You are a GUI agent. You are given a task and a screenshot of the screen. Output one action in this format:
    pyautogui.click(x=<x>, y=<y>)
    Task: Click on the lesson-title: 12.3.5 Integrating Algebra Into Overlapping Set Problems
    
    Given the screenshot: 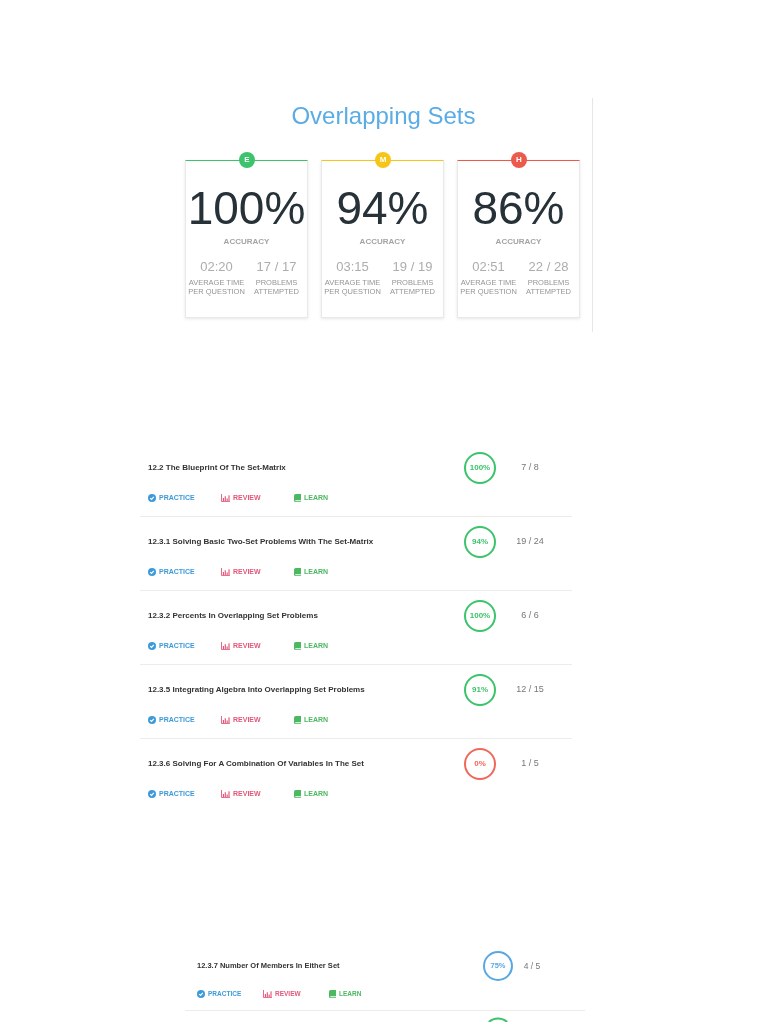 What is the action you would take?
    pyautogui.click(x=257, y=690)
    